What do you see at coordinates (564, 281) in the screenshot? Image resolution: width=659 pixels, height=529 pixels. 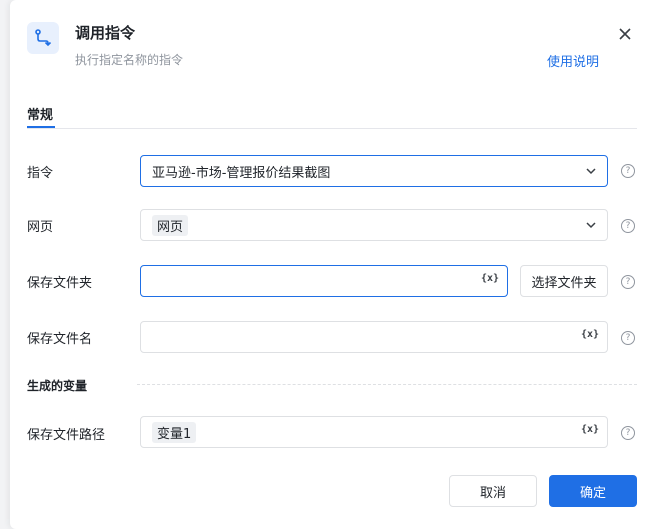 I see `choose-folder-button: 选择文件夹` at bounding box center [564, 281].